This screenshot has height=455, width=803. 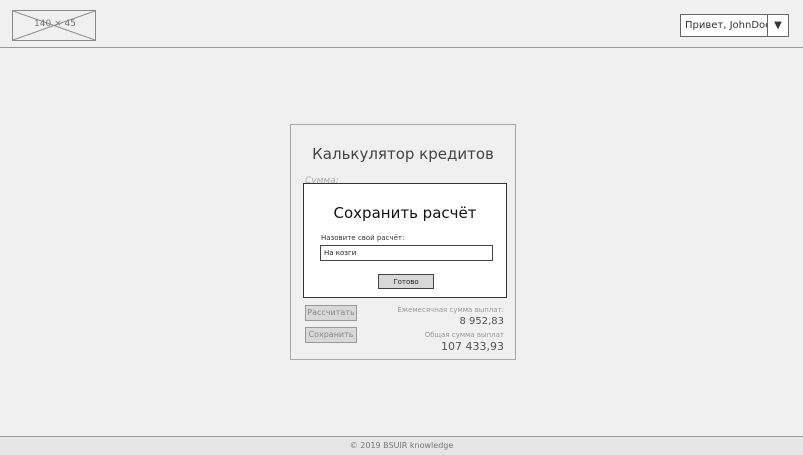 What do you see at coordinates (726, 25) in the screenshot?
I see `user-greeting: Привет, JohnDoe!` at bounding box center [726, 25].